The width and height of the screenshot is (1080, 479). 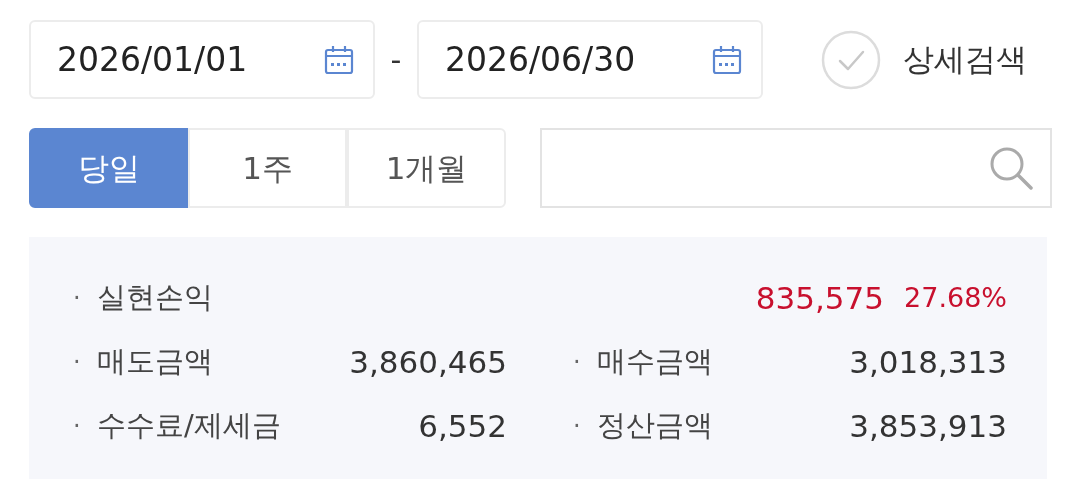 What do you see at coordinates (590, 59) in the screenshot?
I see `end-date-field: 2026/06/30` at bounding box center [590, 59].